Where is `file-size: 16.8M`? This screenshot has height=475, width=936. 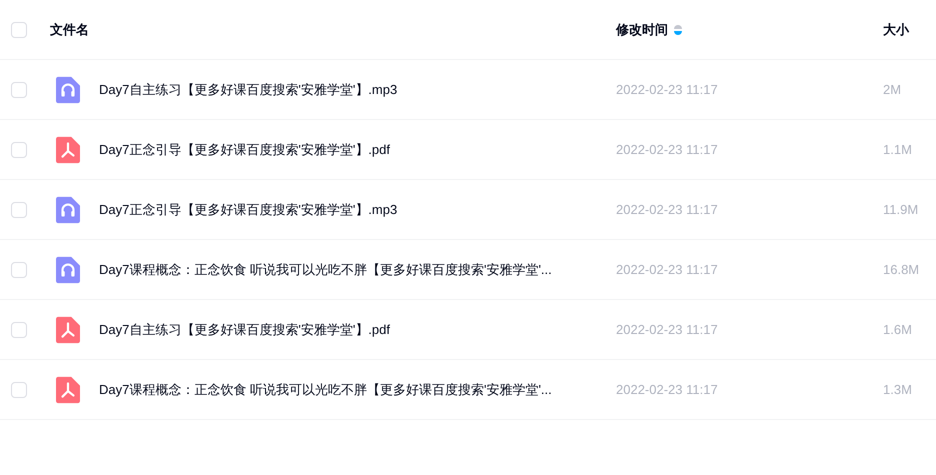 file-size: 16.8M is located at coordinates (901, 269).